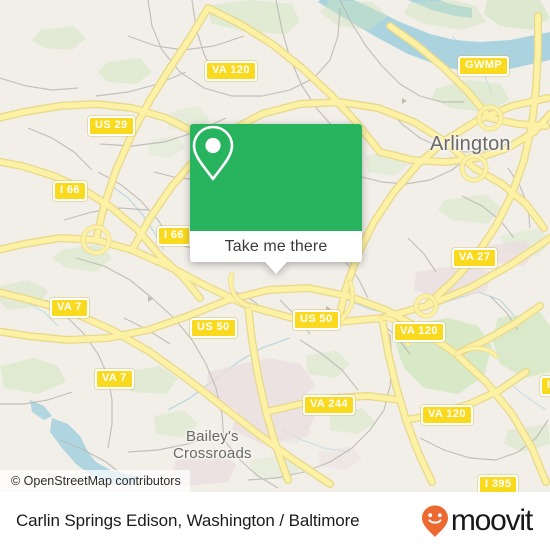 The width and height of the screenshot is (550, 550). I want to click on highway-shield-va-120-mid: VA 120, so click(419, 332).